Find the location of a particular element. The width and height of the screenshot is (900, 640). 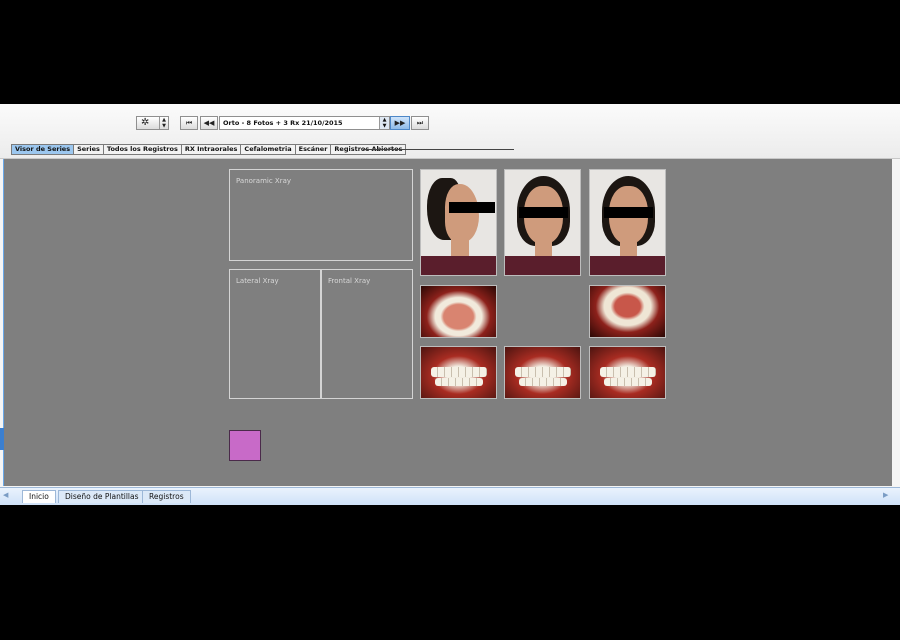

profile-photo is located at coordinates (458, 222).